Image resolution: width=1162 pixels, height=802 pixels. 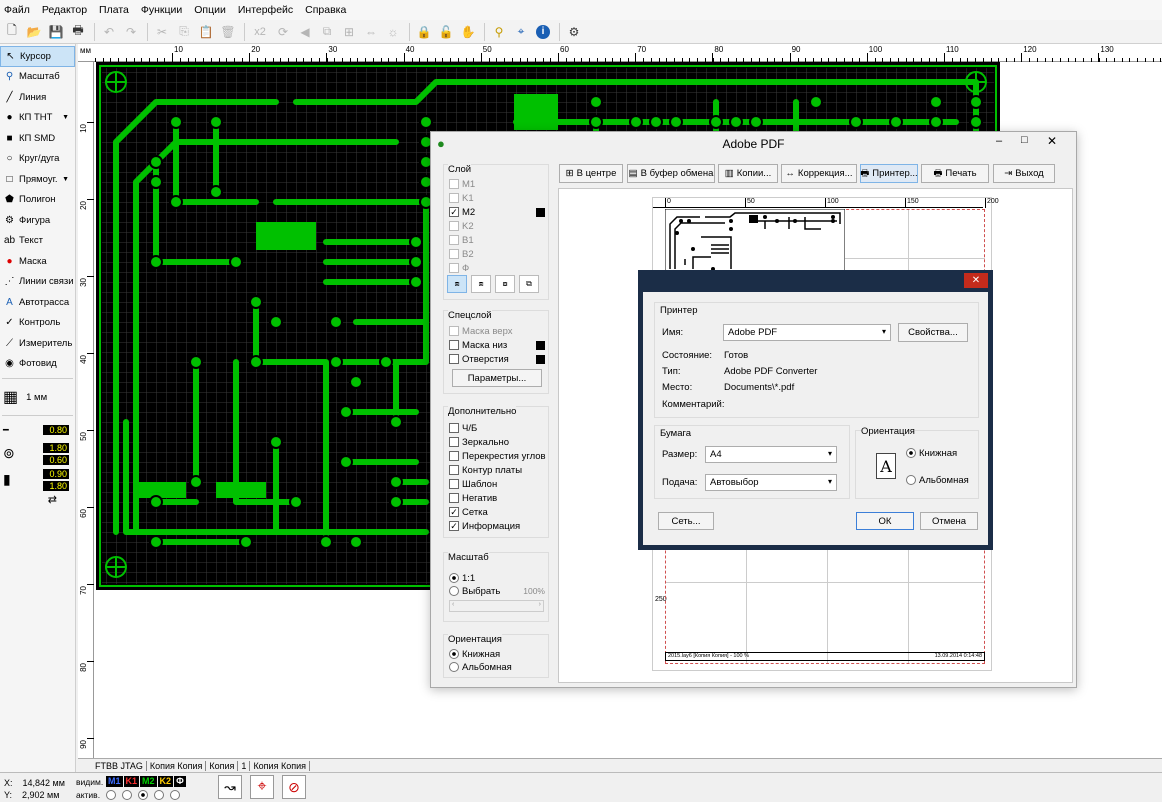 What do you see at coordinates (37, 261) in the screenshot?
I see `tool-mask: ● Маска` at bounding box center [37, 261].